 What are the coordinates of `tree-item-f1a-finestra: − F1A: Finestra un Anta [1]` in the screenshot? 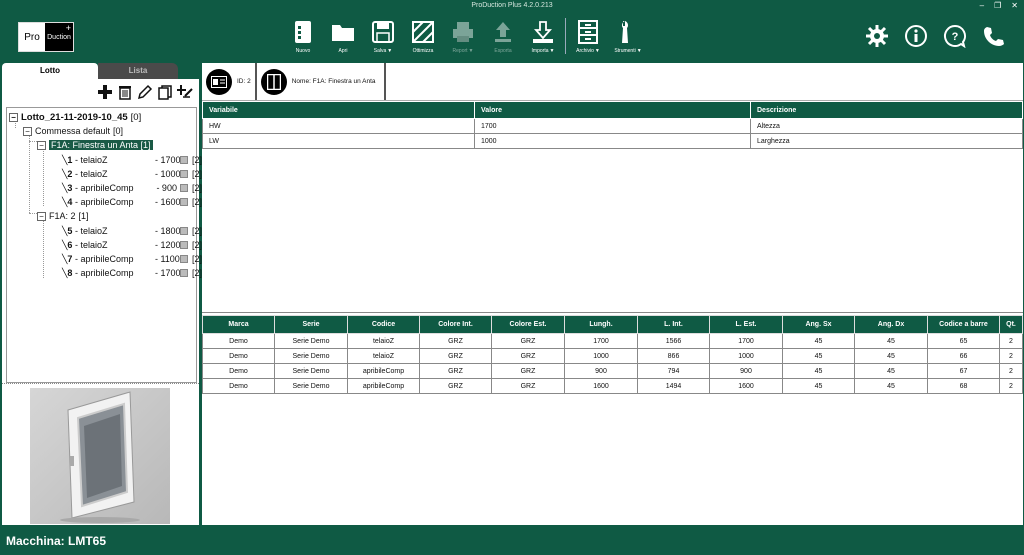 It's located at (95, 145).